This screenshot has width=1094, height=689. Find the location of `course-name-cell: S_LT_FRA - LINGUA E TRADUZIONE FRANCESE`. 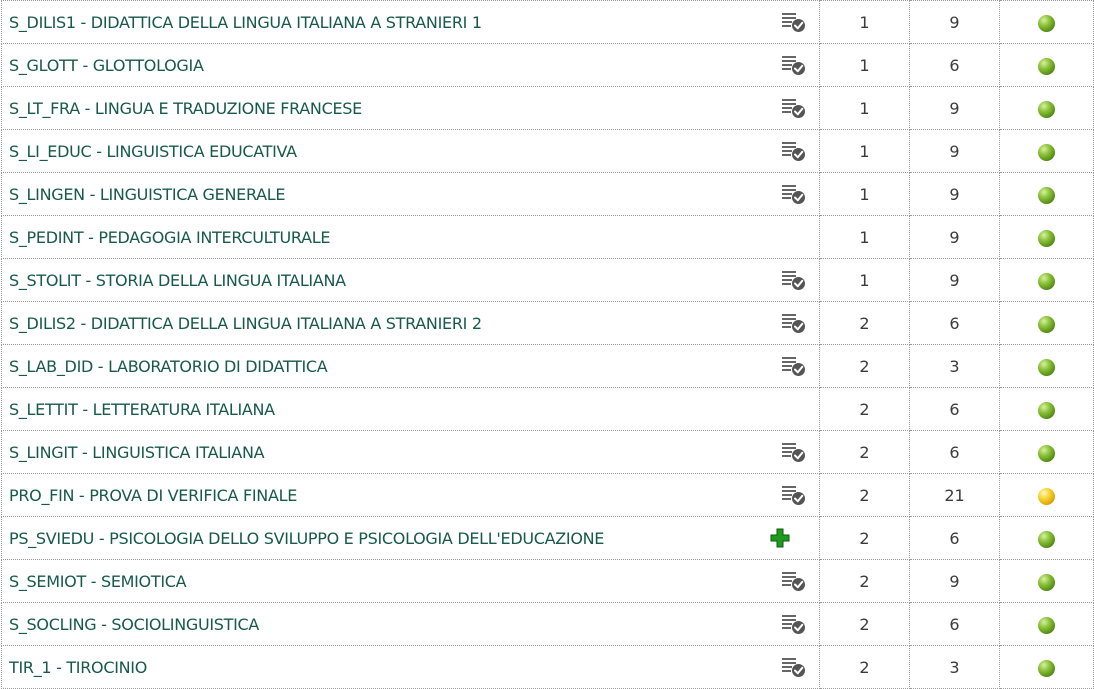

course-name-cell: S_LT_FRA - LINGUA E TRADUZIONE FRANCESE is located at coordinates (410, 108).